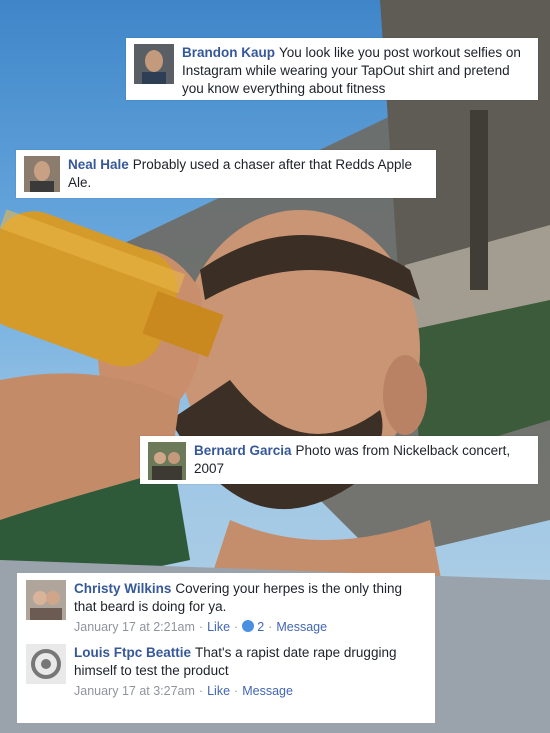  Describe the element at coordinates (228, 52) in the screenshot. I see `comment-author: Brandon Kaup` at that location.